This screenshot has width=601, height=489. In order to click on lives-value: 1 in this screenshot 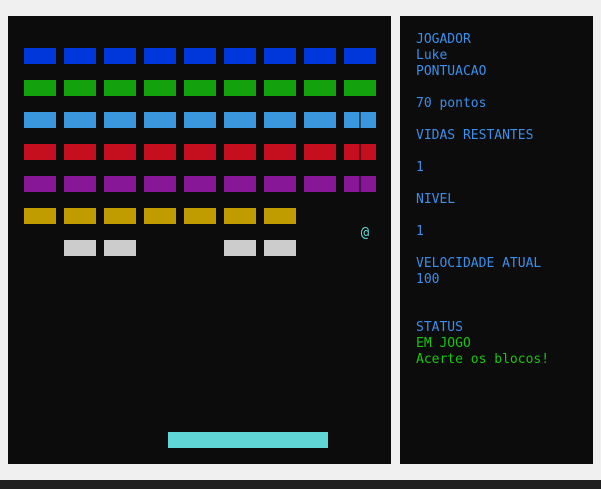, I will do `click(420, 167)`.